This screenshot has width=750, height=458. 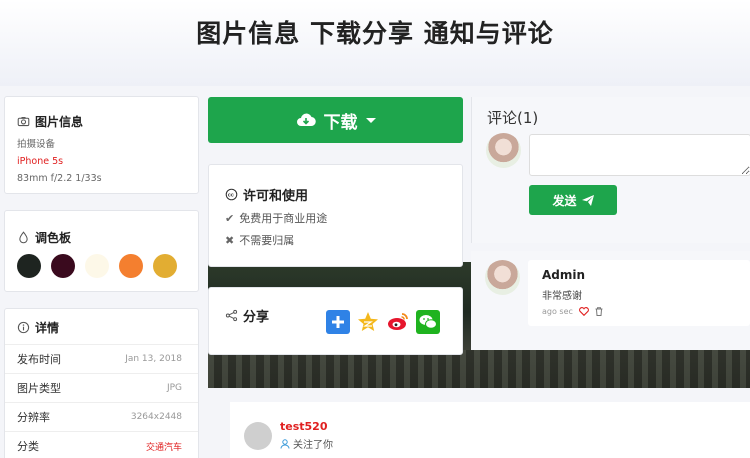 What do you see at coordinates (153, 359) in the screenshot?
I see `detail-value: Jan 13, 2018` at bounding box center [153, 359].